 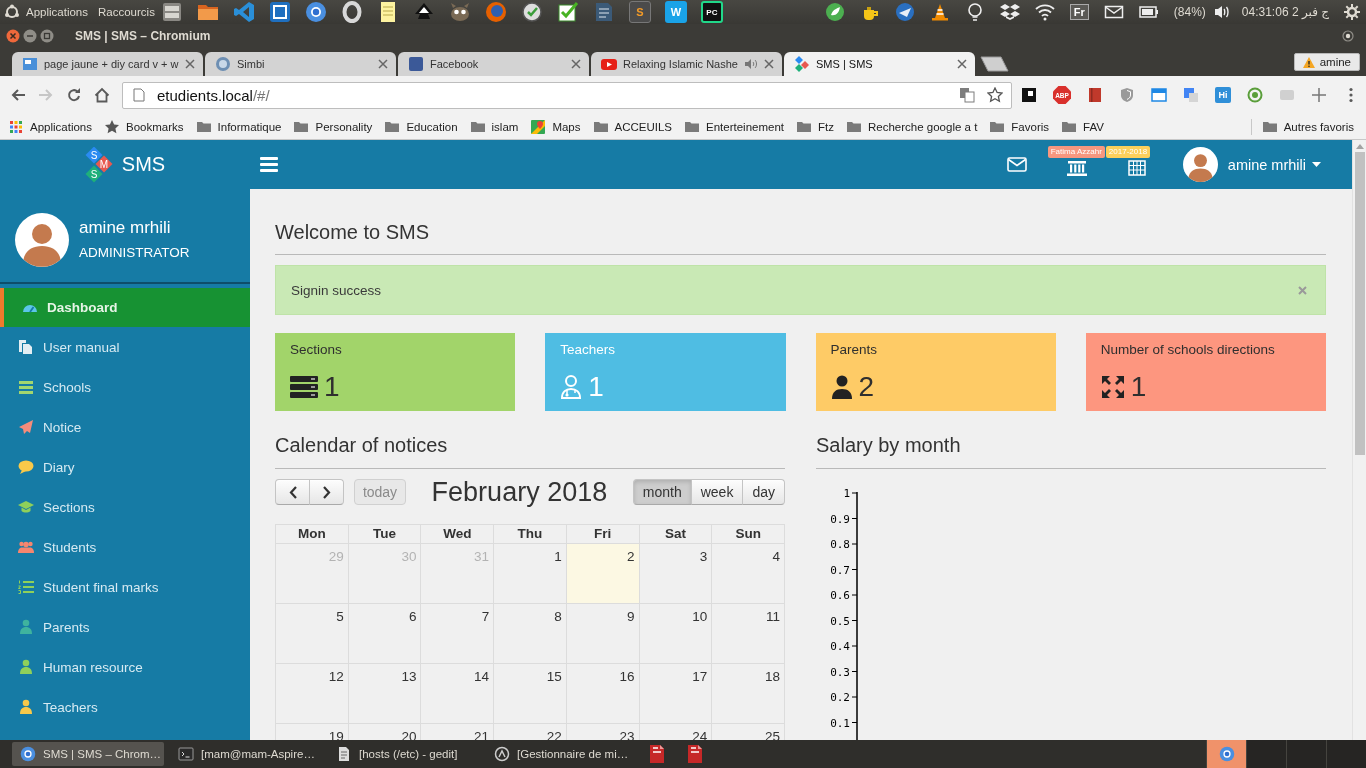 I want to click on bookmark: islam, so click(x=494, y=126).